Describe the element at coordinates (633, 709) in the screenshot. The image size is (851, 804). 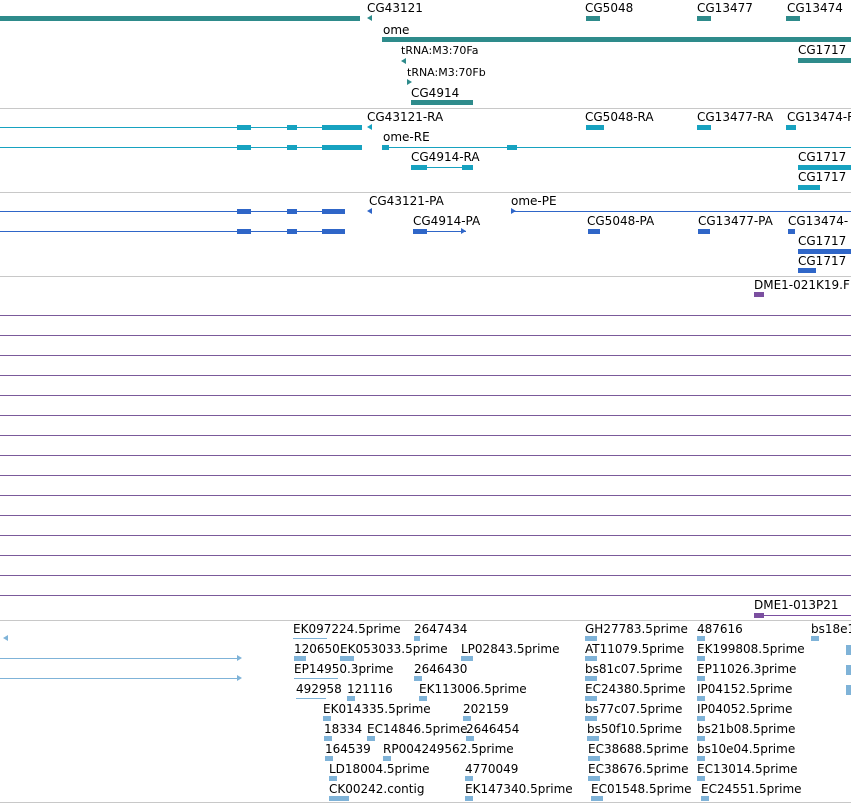
I see `est-label: bs77c07.5prime` at that location.